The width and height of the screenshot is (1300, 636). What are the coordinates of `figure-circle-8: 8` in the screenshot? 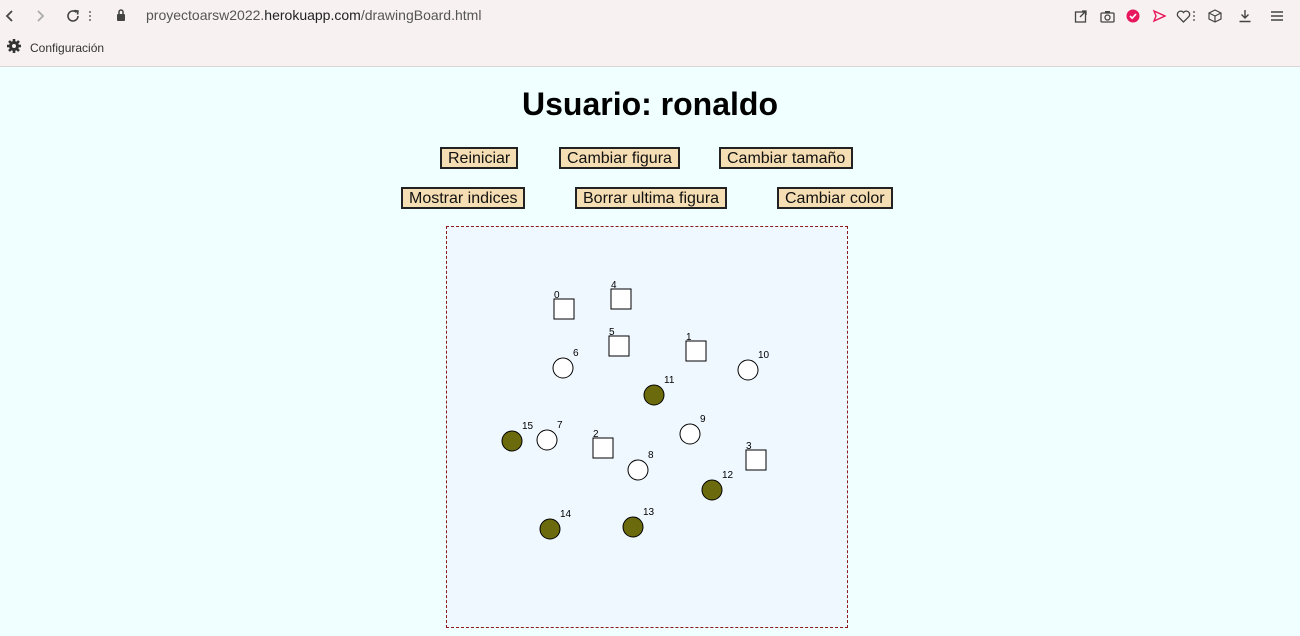 It's located at (640, 465).